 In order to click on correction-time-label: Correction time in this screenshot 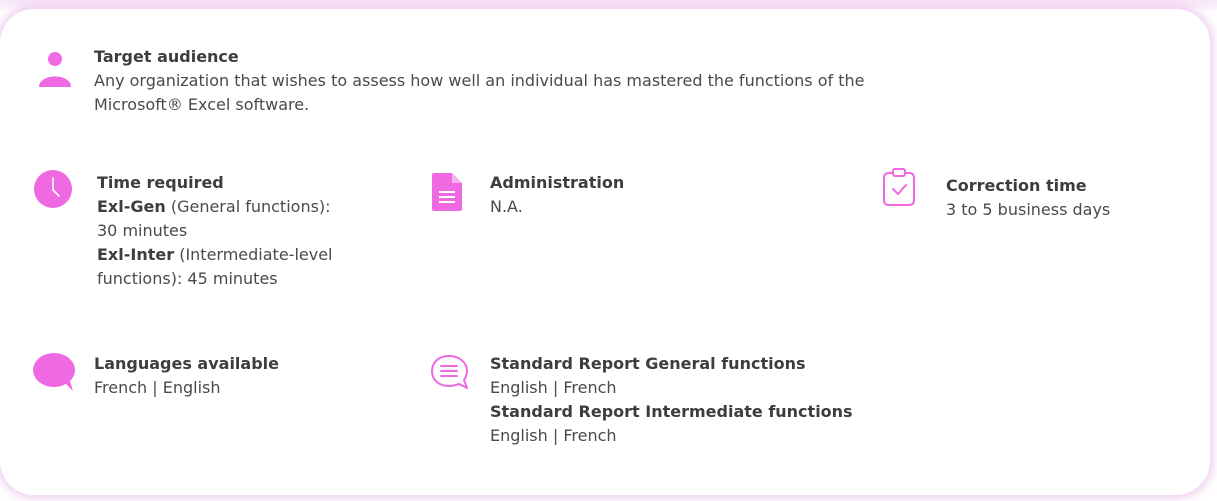, I will do `click(1016, 185)`.